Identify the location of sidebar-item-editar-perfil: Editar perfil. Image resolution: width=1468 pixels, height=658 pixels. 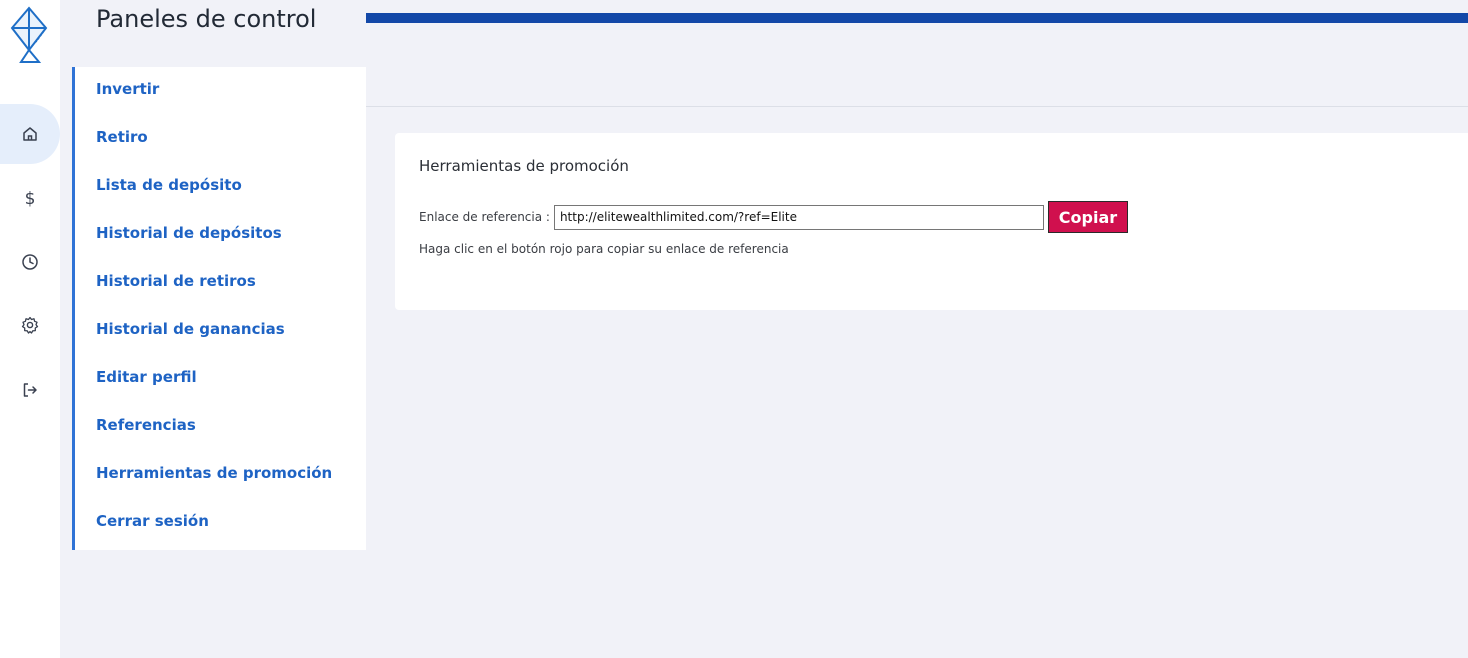
(146, 380).